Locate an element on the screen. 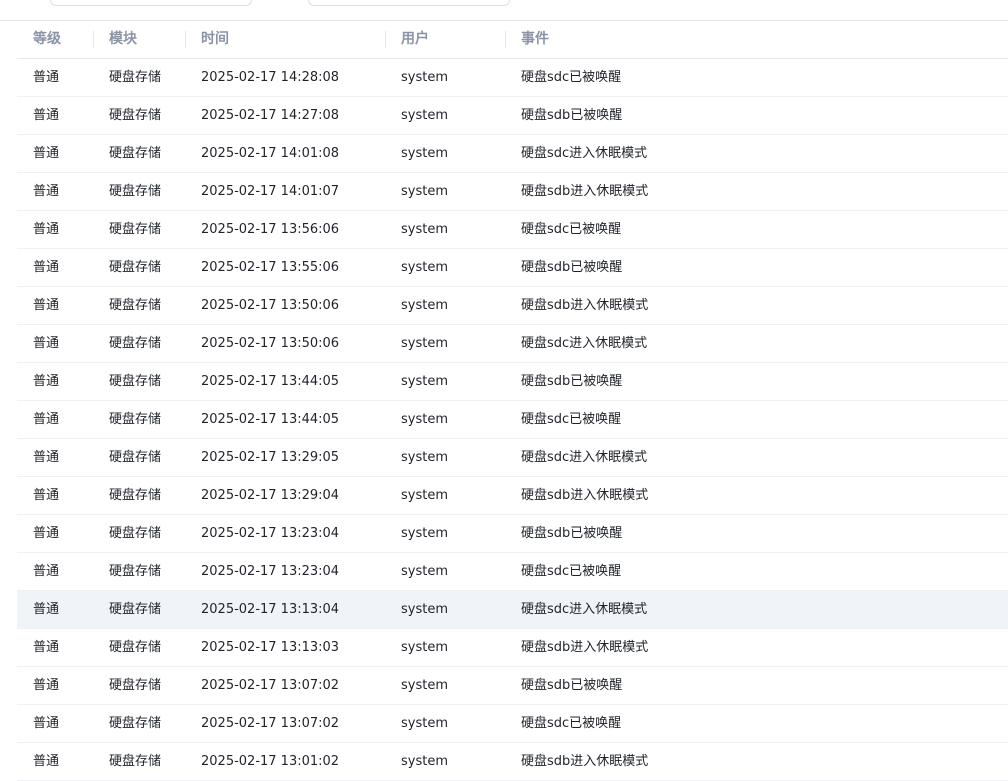 The image size is (1008, 781). cell-time: 2025-02-17 13:01:02 is located at coordinates (270, 761).